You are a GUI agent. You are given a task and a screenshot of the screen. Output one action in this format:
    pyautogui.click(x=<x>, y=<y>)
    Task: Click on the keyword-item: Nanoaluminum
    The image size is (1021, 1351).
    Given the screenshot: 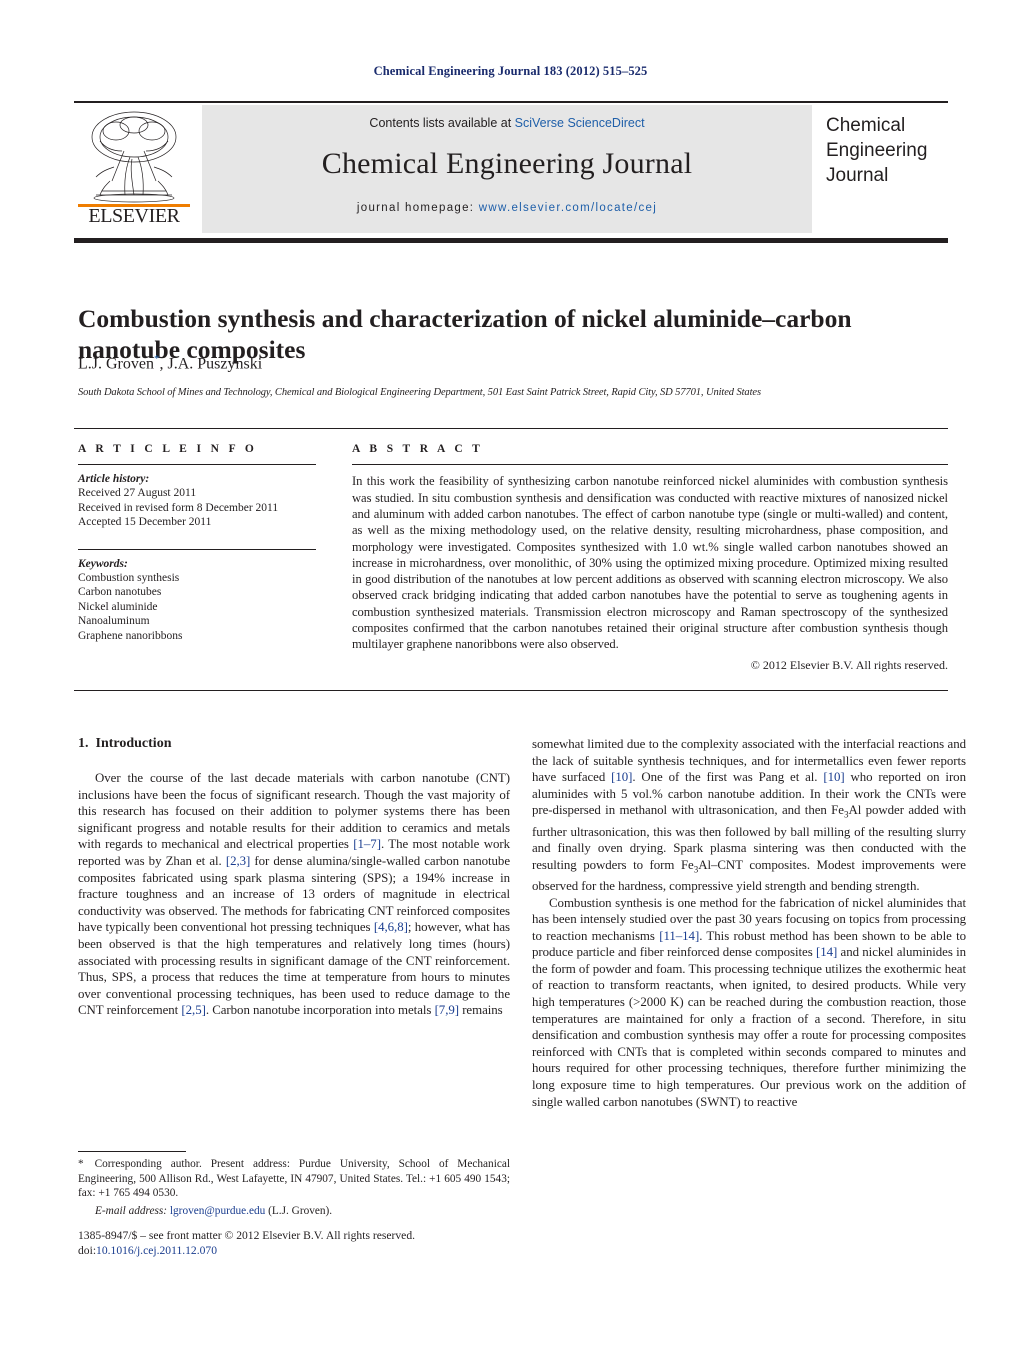 What is the action you would take?
    pyautogui.click(x=114, y=621)
    